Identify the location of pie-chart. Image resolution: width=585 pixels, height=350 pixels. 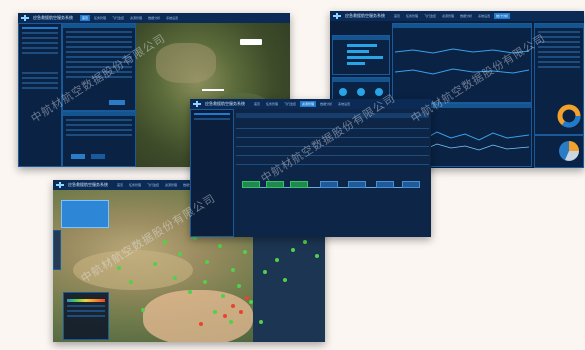
(569, 151).